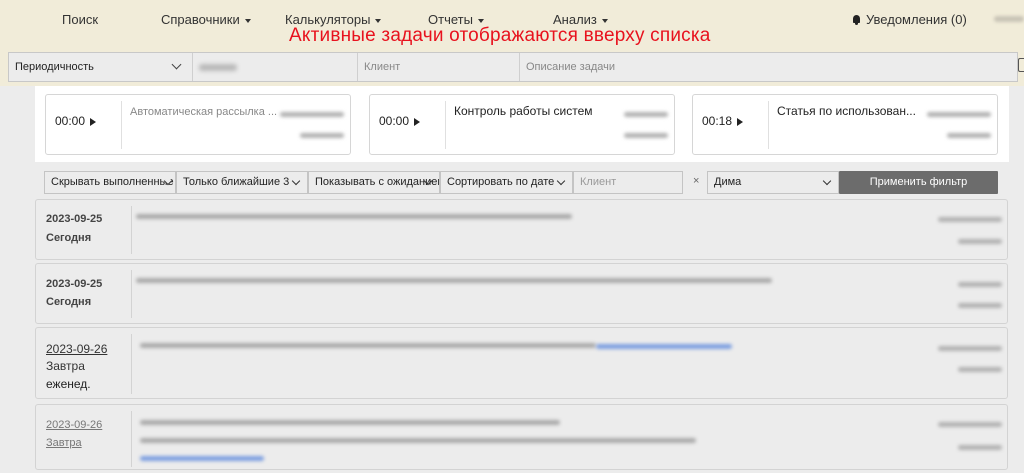 The height and width of the screenshot is (473, 1024). What do you see at coordinates (856, 20) in the screenshot?
I see `bell-icon` at bounding box center [856, 20].